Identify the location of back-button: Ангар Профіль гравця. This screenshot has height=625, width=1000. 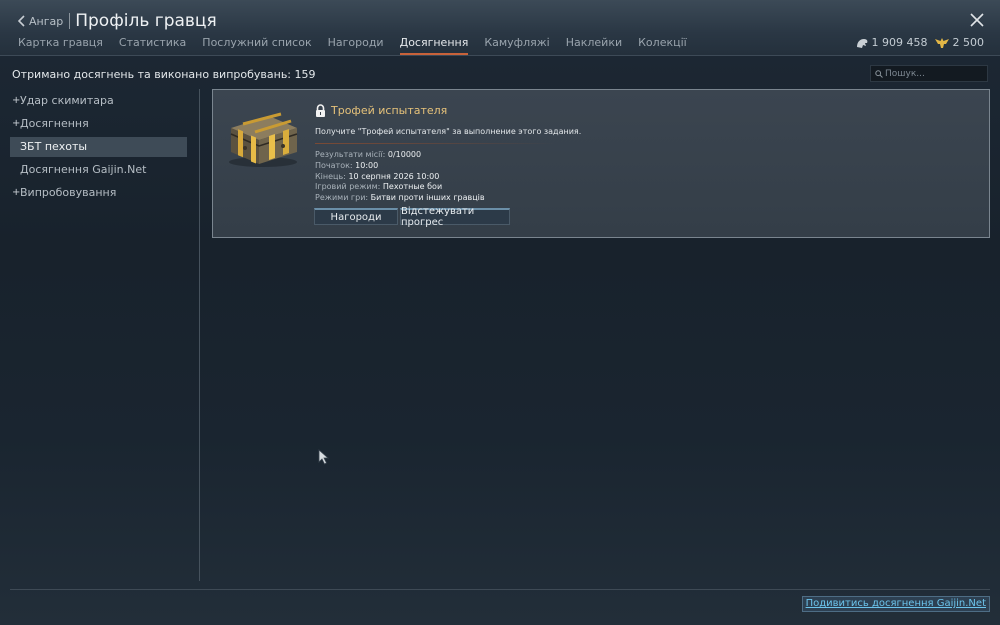
(117, 21).